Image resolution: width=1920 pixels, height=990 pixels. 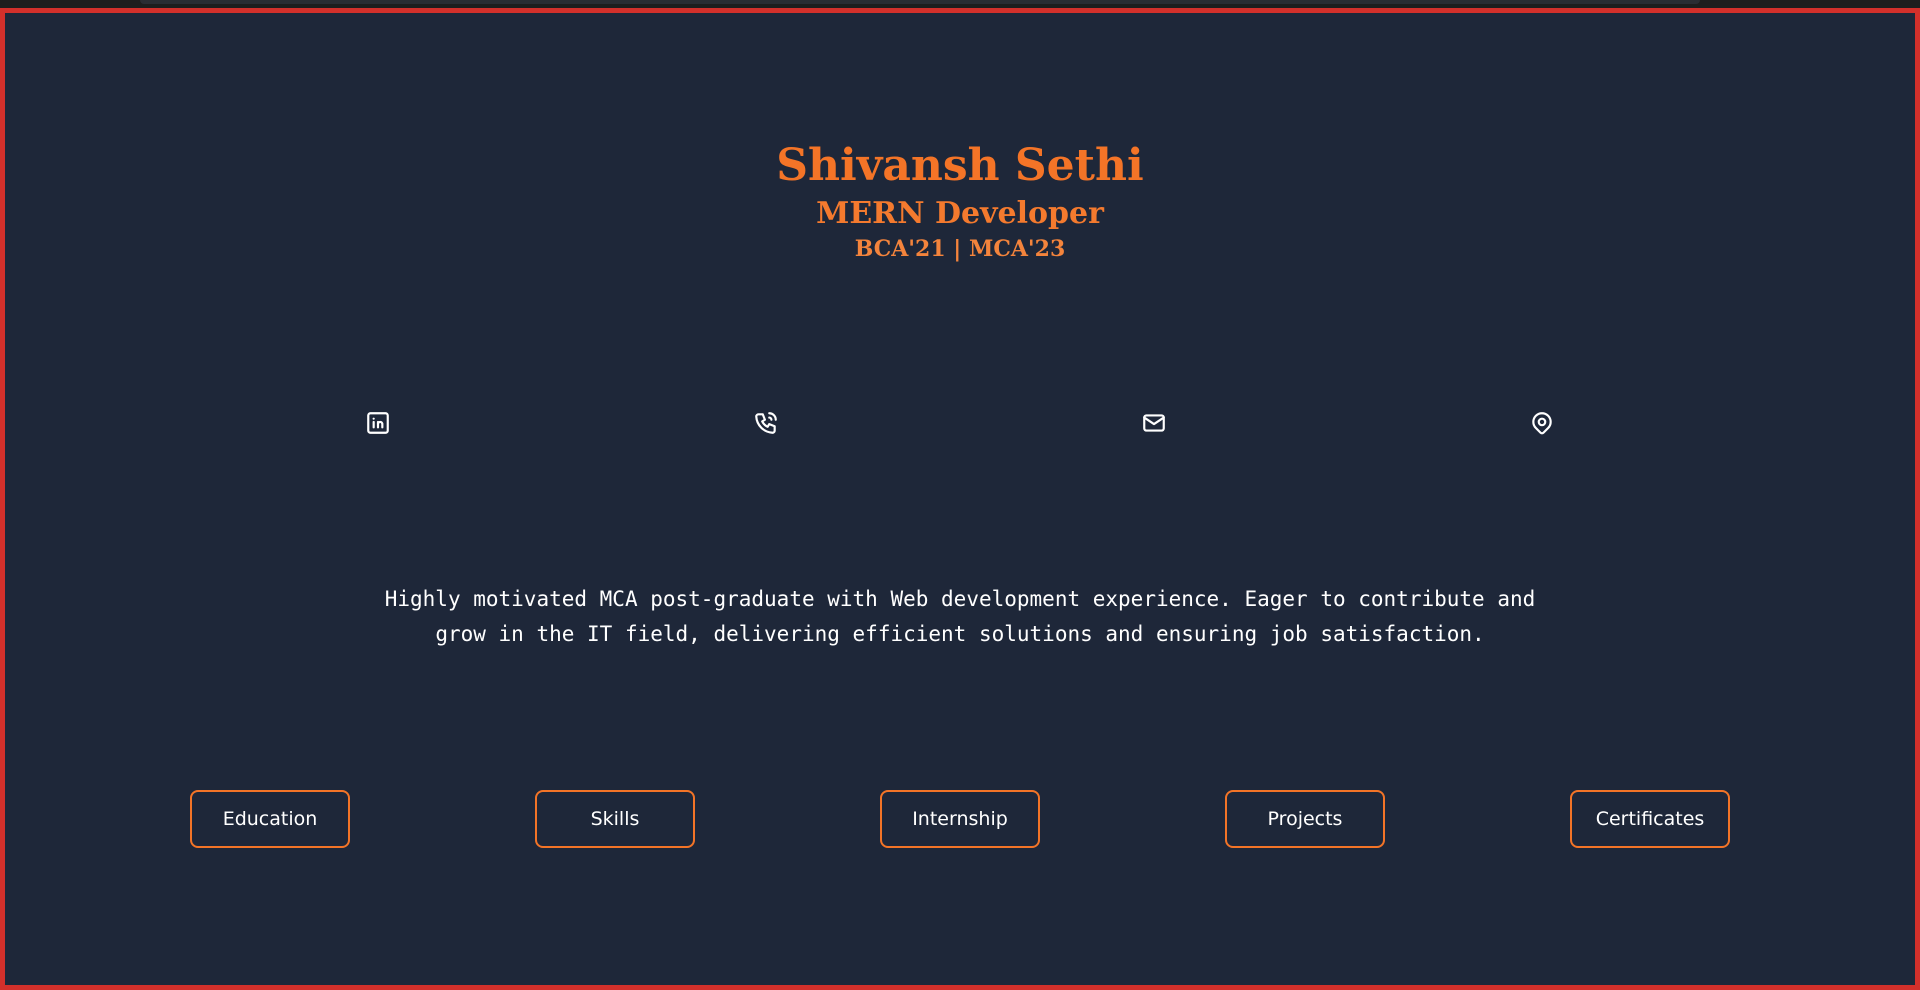 I want to click on phone-call-icon, so click(x=766, y=423).